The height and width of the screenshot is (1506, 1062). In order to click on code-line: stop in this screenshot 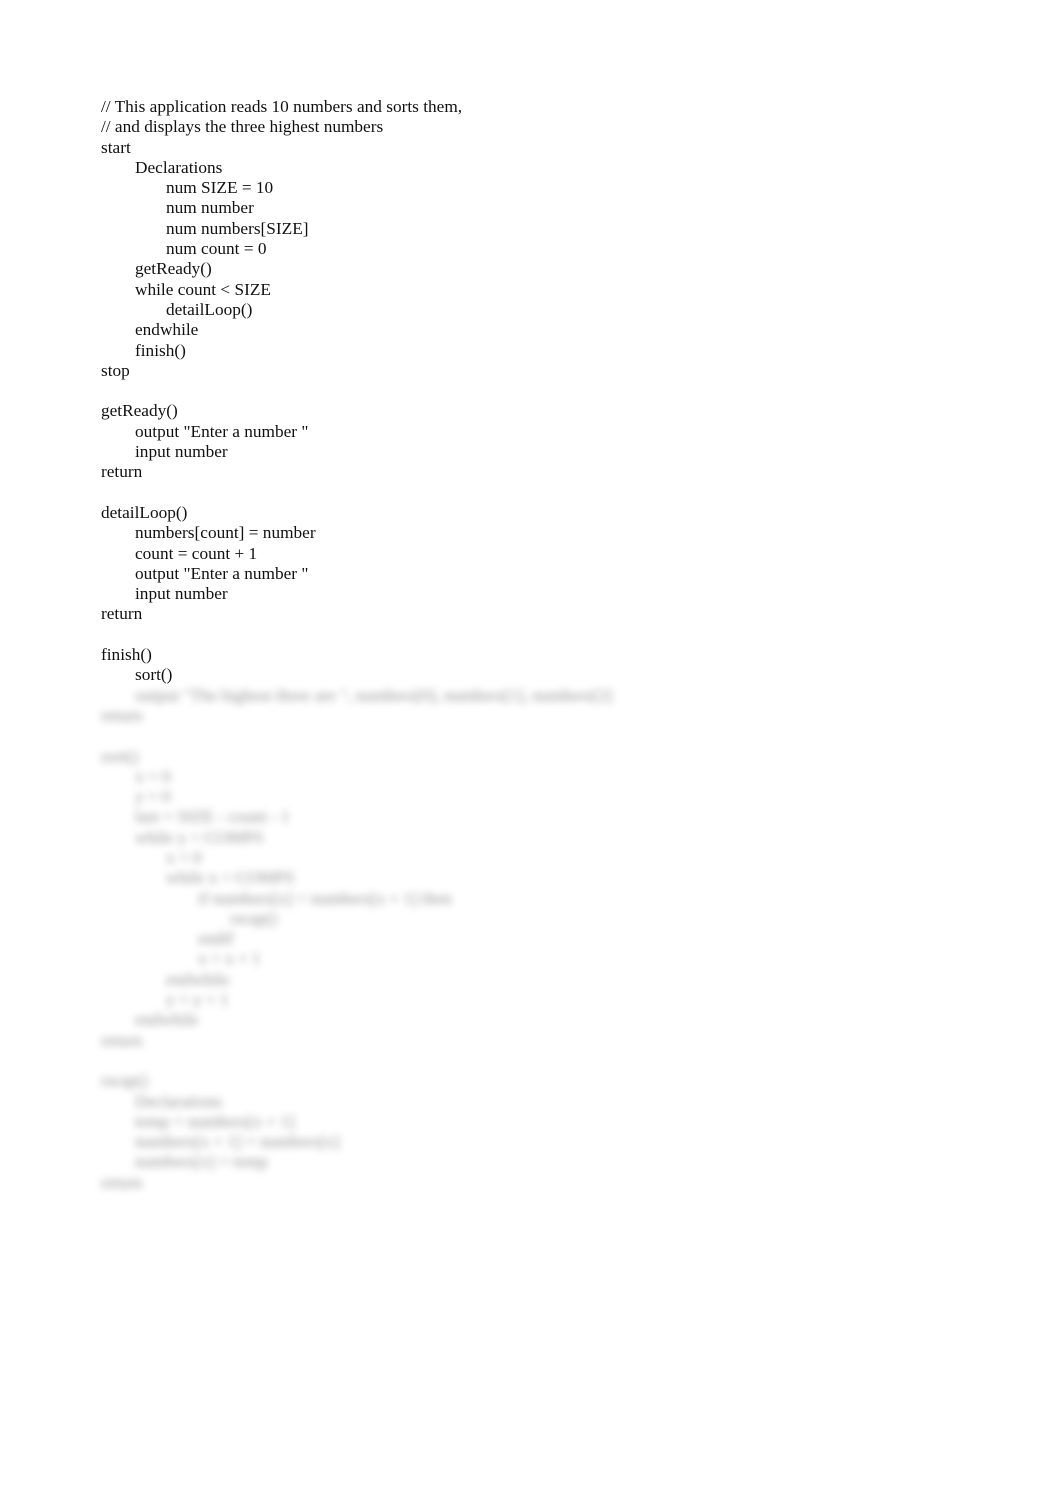, I will do `click(115, 370)`.